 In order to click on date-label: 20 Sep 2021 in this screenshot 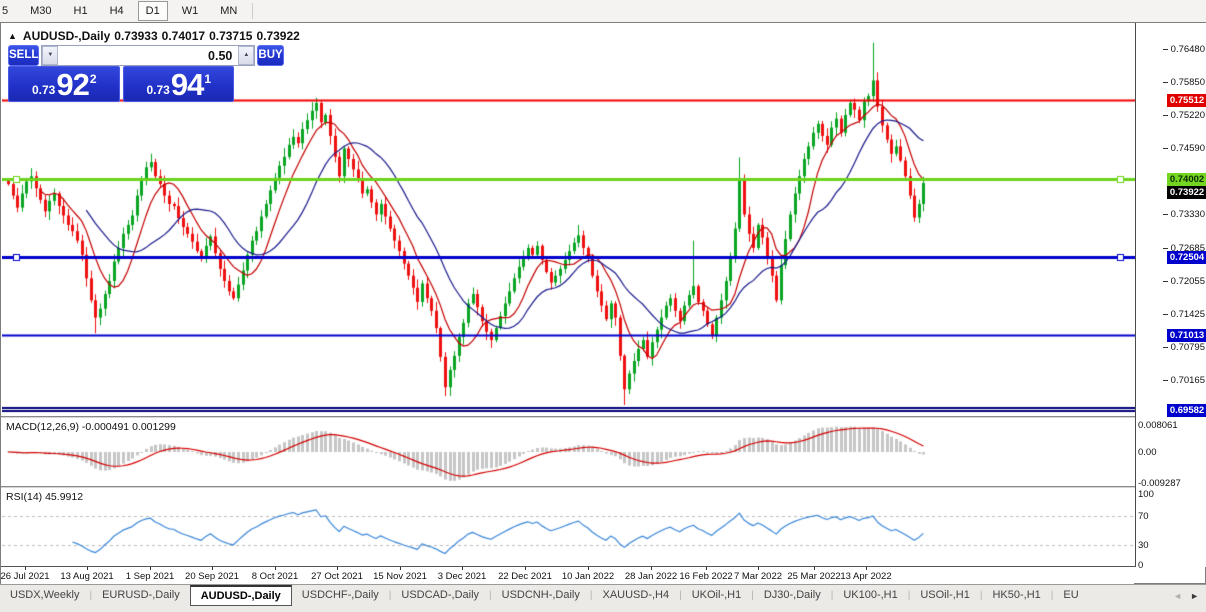, I will do `click(212, 576)`.